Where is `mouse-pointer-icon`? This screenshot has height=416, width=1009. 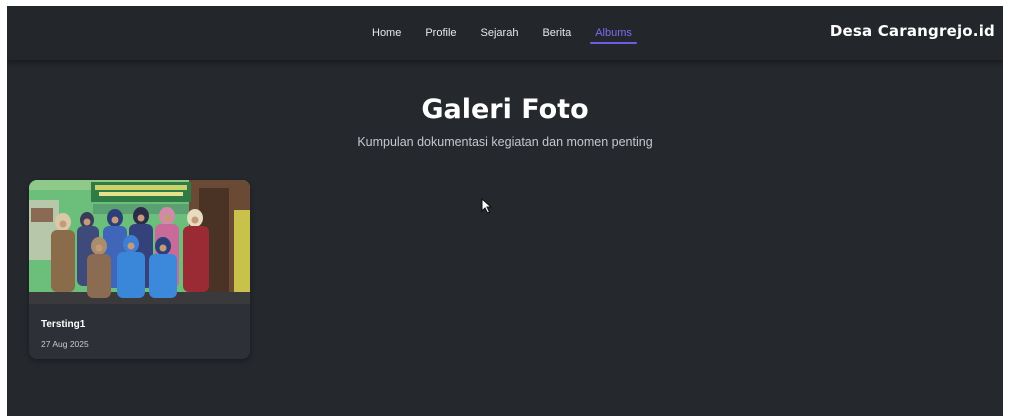 mouse-pointer-icon is located at coordinates (487, 206).